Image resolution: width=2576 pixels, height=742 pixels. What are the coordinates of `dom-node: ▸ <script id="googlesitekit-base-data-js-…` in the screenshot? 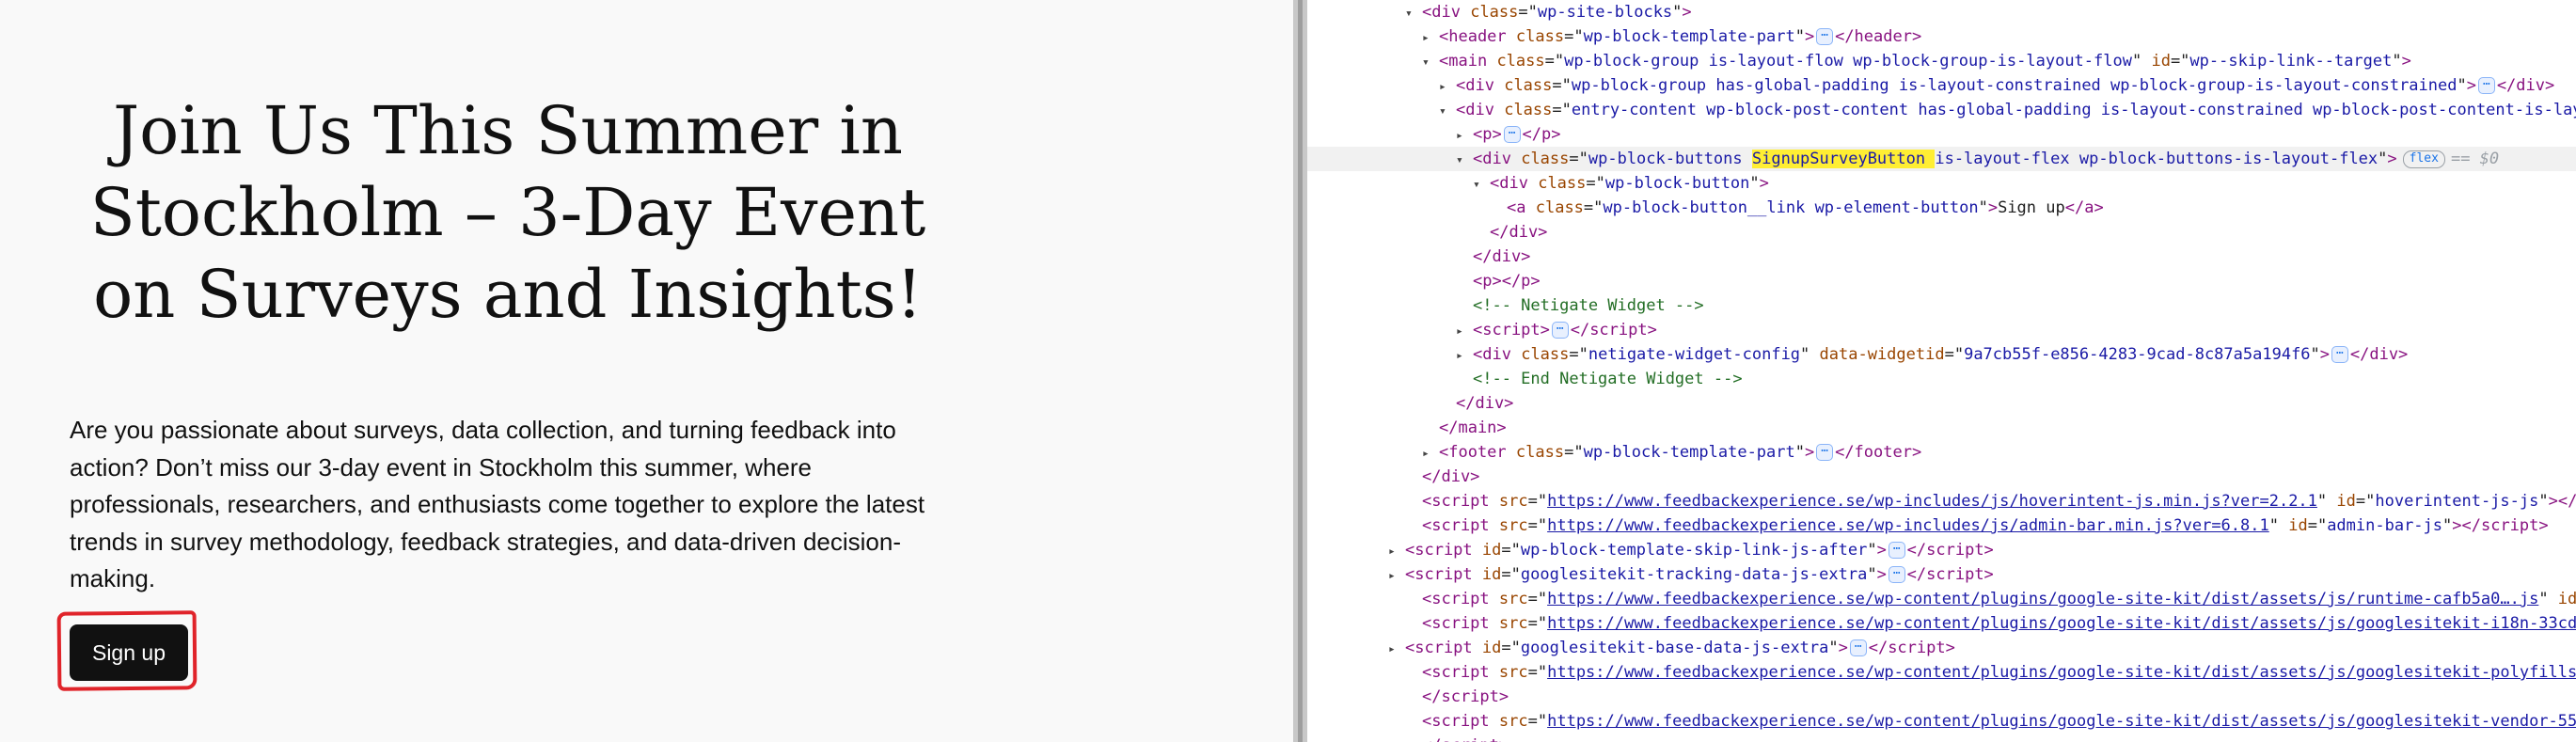 It's located at (1671, 648).